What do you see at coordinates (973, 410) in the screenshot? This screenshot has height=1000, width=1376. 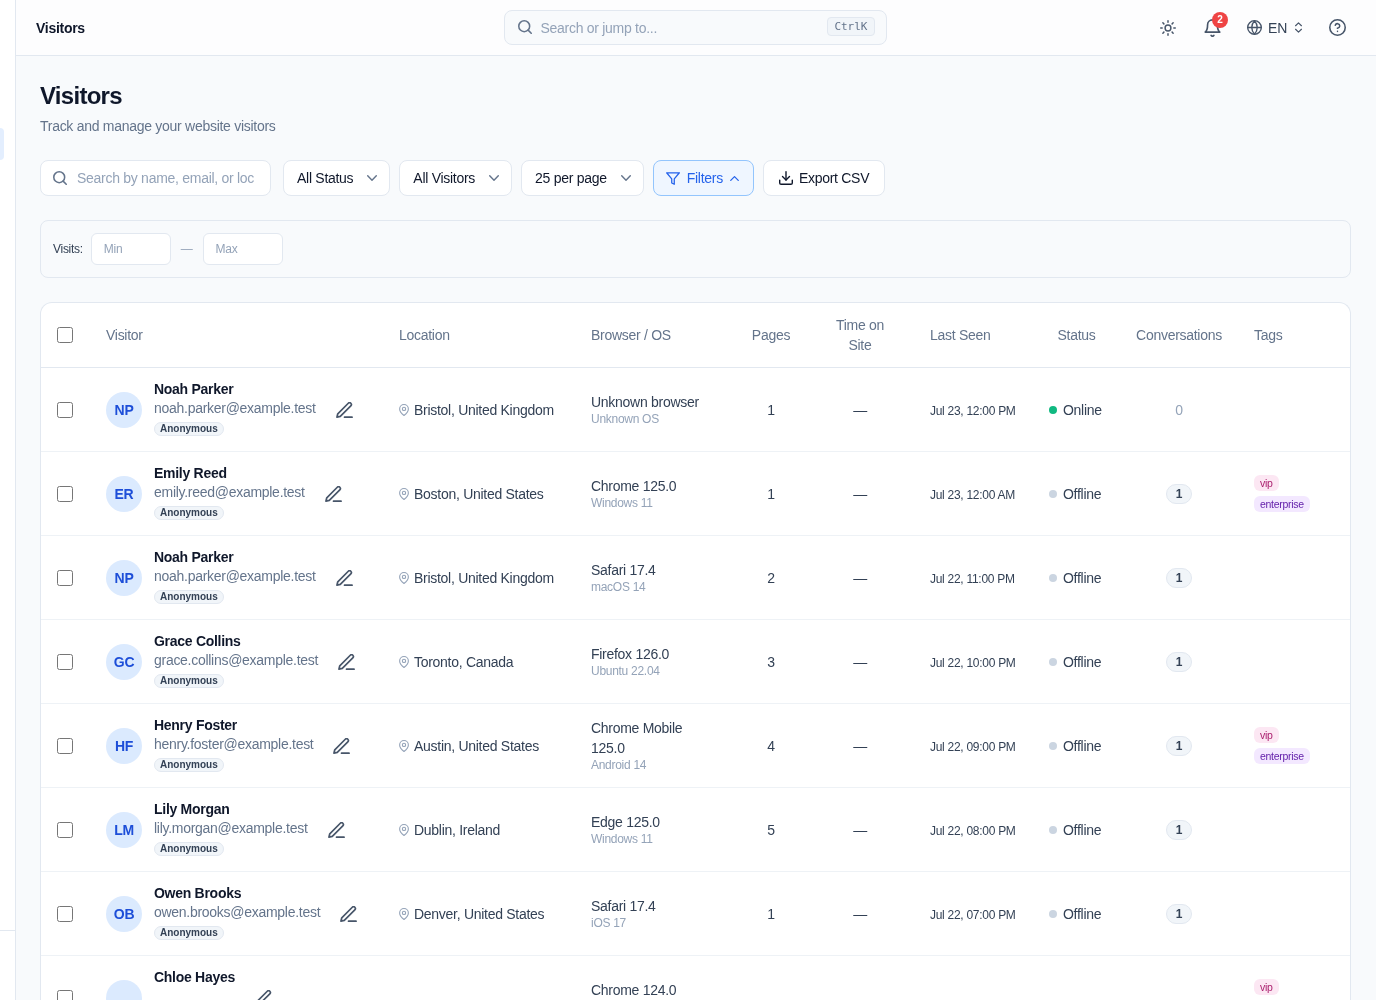 I see `last-seen-time: Jul 23, 12:00 PM` at bounding box center [973, 410].